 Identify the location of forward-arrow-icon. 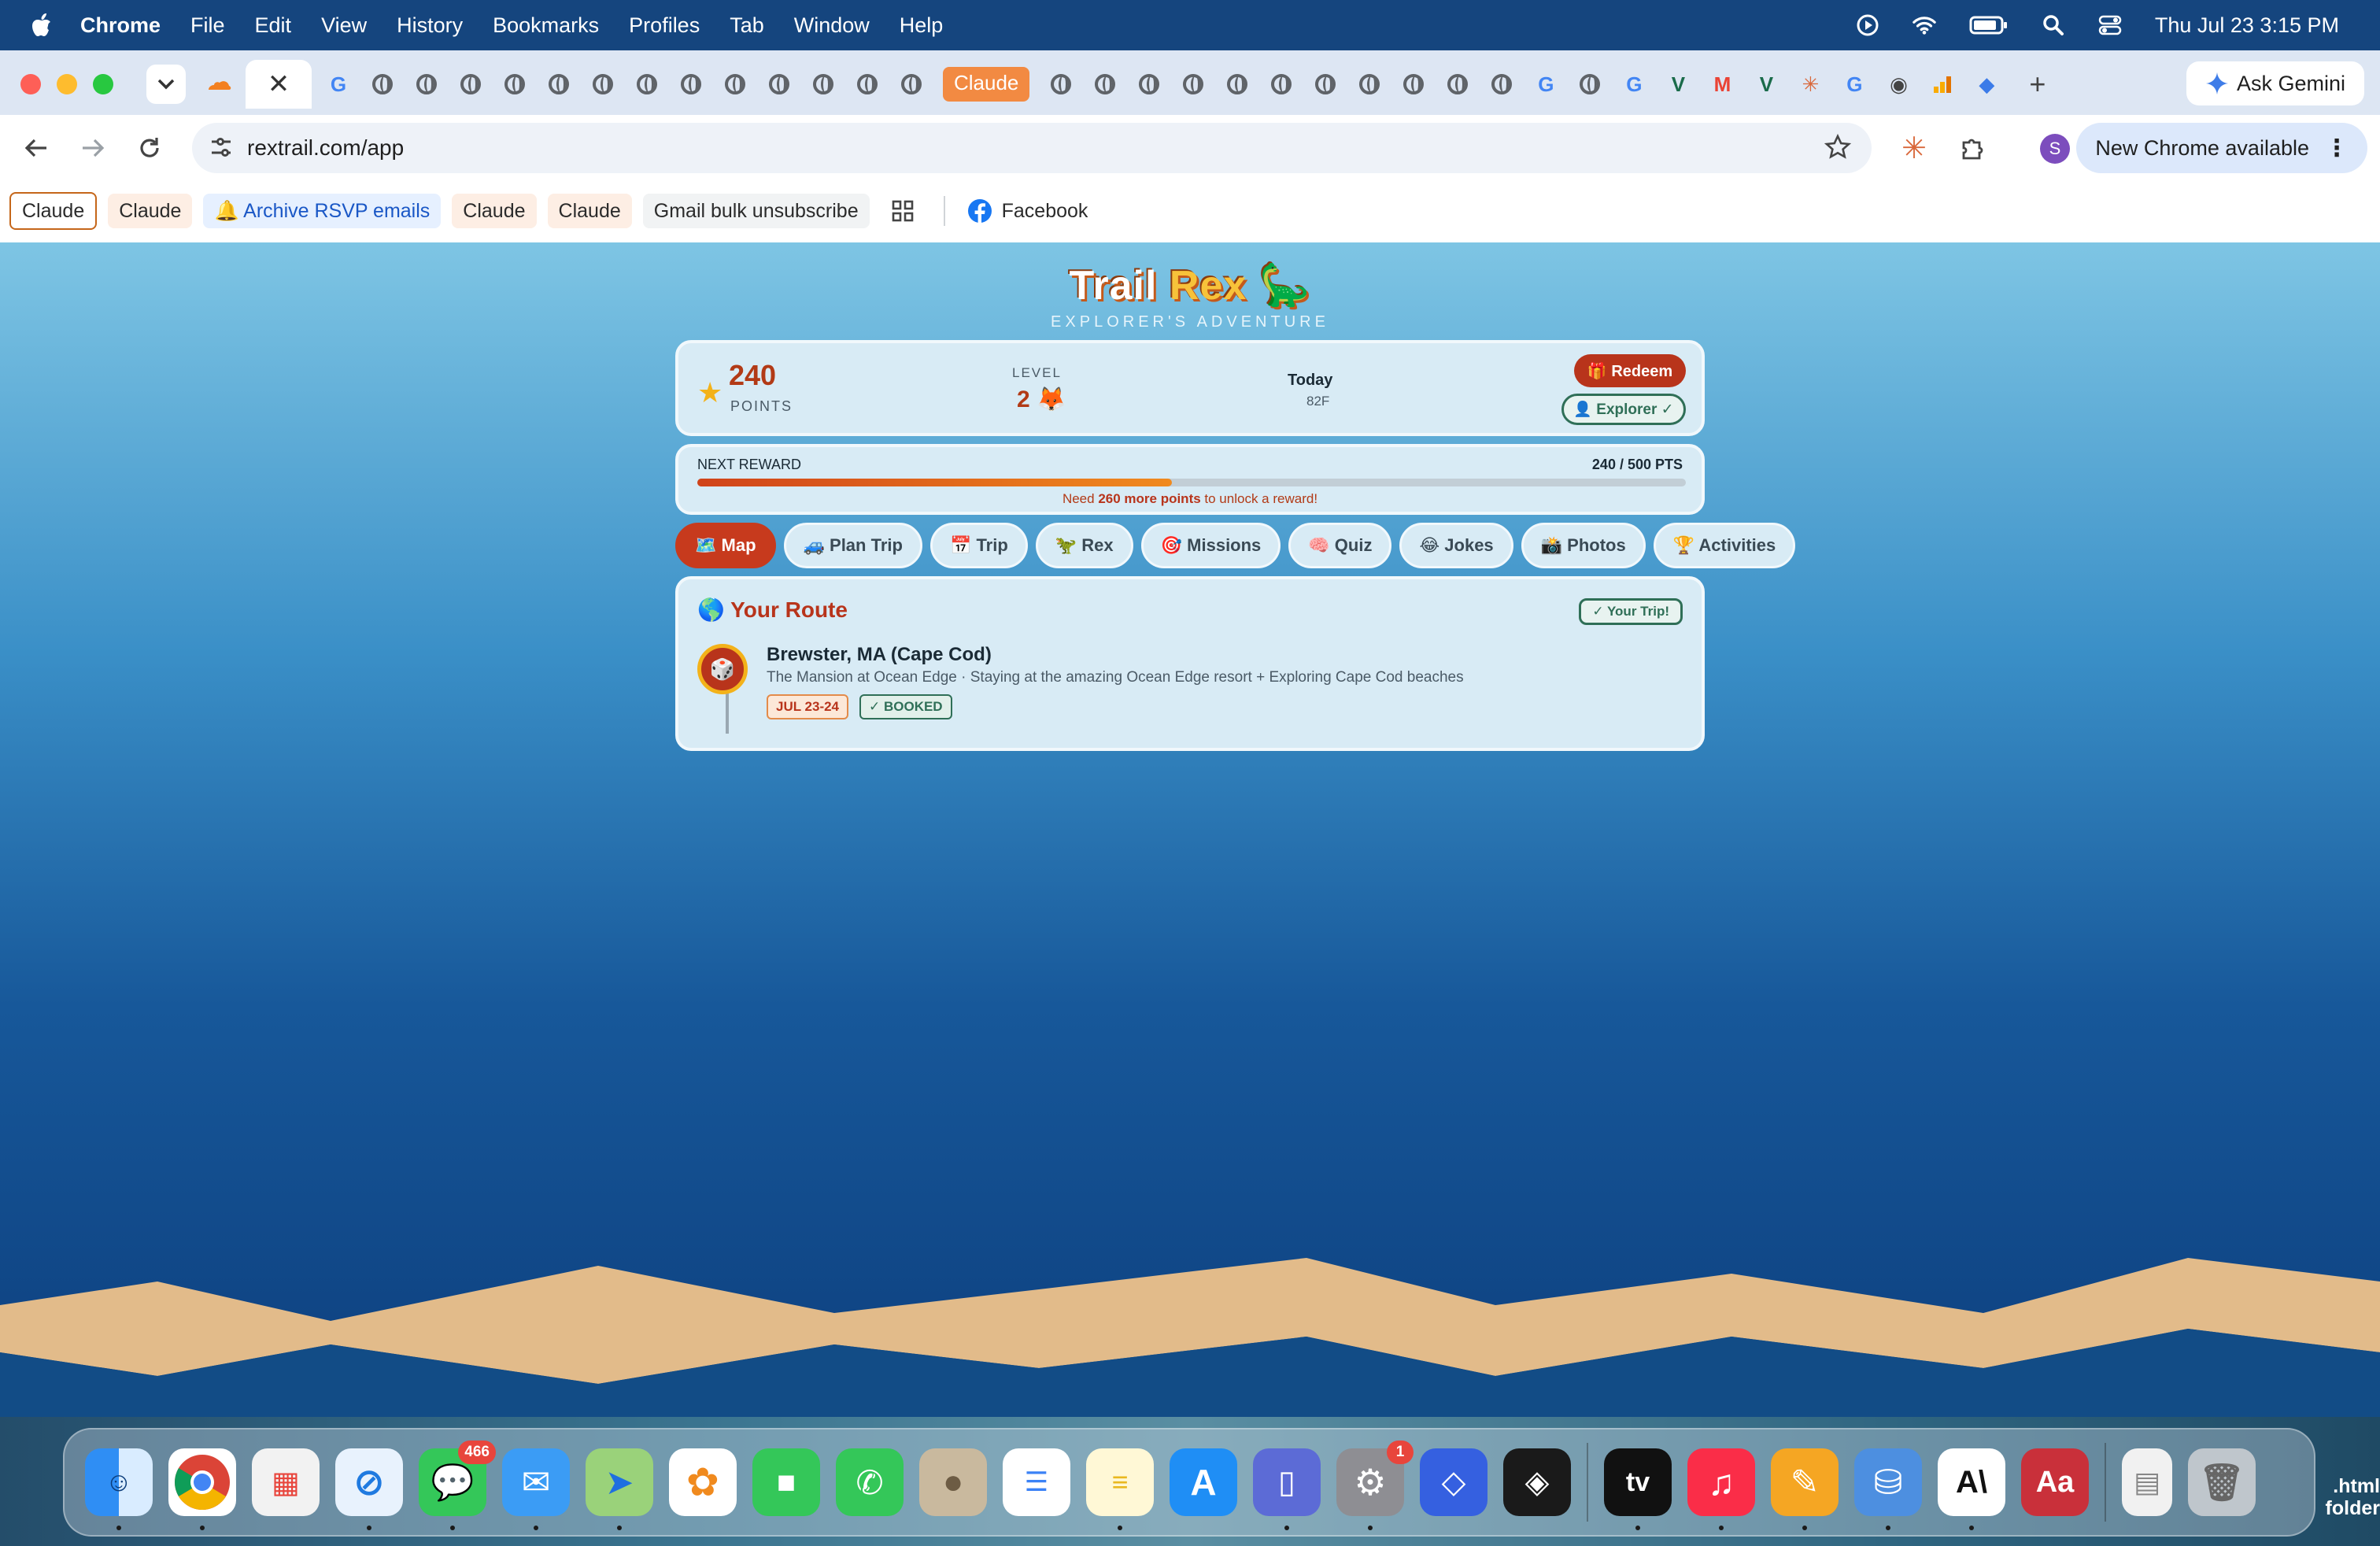
(93, 148).